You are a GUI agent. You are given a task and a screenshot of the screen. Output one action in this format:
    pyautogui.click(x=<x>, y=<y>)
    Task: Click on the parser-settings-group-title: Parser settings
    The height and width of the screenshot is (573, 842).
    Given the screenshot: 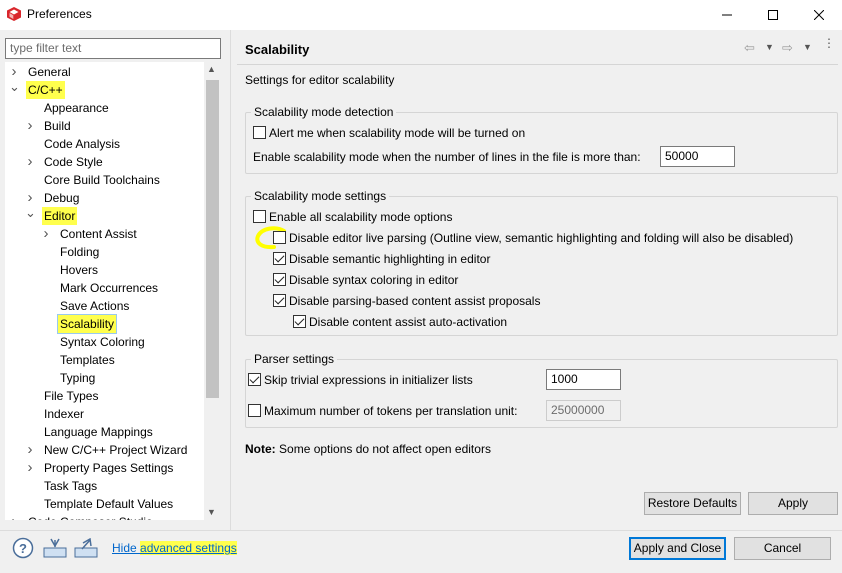 What is the action you would take?
    pyautogui.click(x=294, y=359)
    